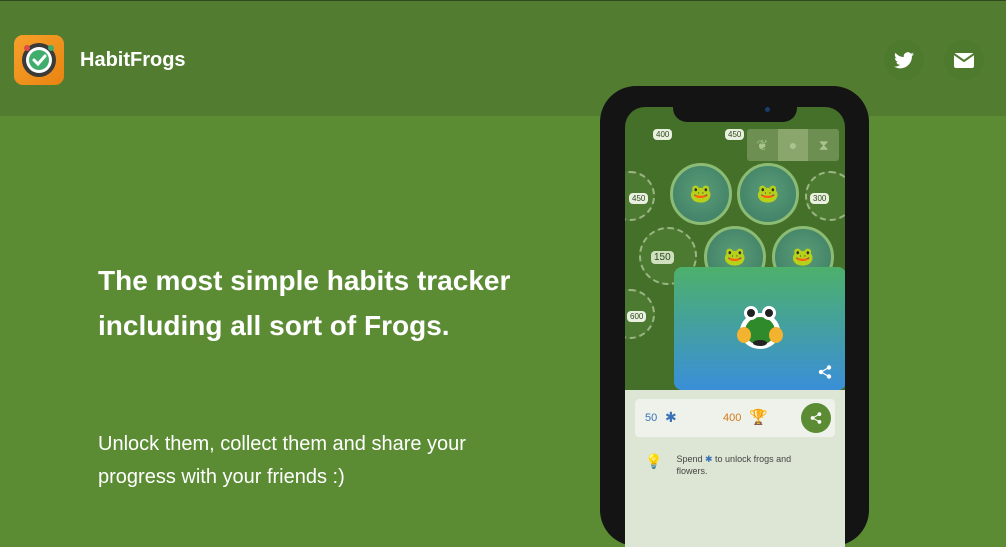 The height and width of the screenshot is (547, 1006). I want to click on locked-slot: 300, so click(825, 196).